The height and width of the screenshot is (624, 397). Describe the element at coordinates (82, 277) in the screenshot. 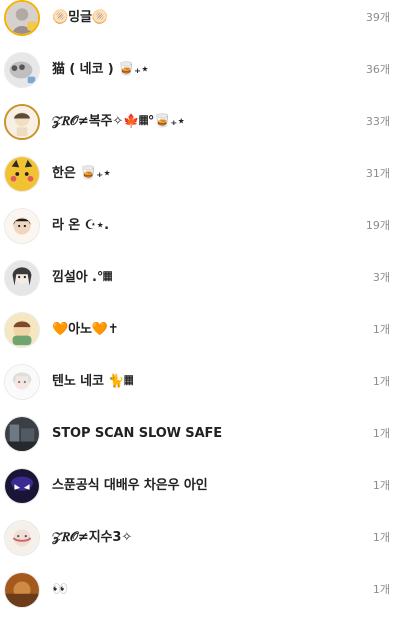

I see `list-item-name: 낌설아 .°𝄜` at that location.